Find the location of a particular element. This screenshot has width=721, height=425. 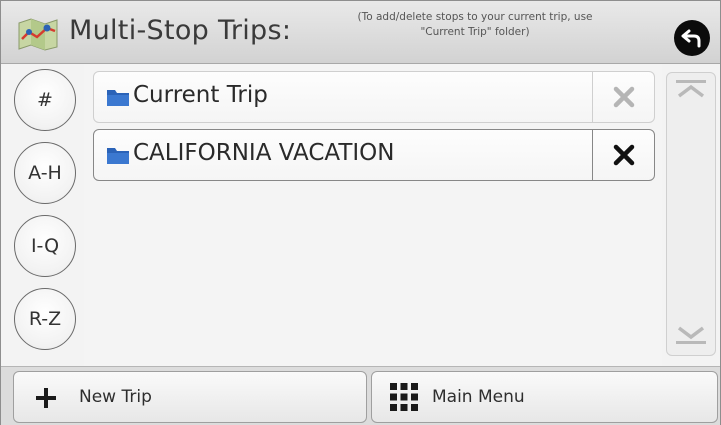

grid-icon is located at coordinates (404, 397).